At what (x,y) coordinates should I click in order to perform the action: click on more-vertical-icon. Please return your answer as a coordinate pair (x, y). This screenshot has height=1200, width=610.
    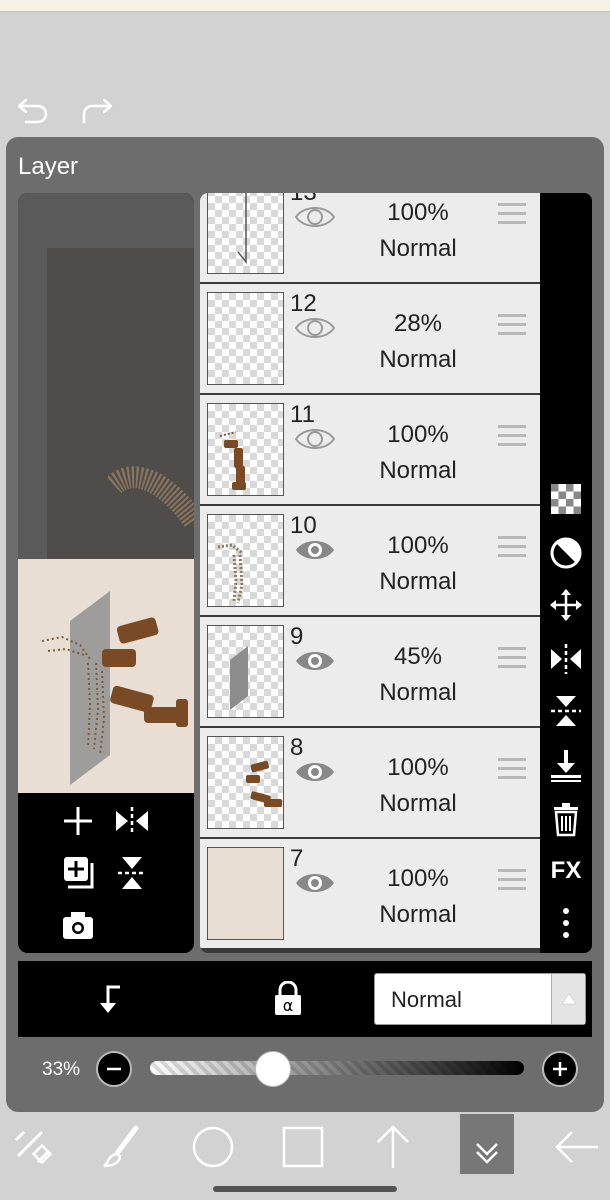
    Looking at the image, I should click on (566, 923).